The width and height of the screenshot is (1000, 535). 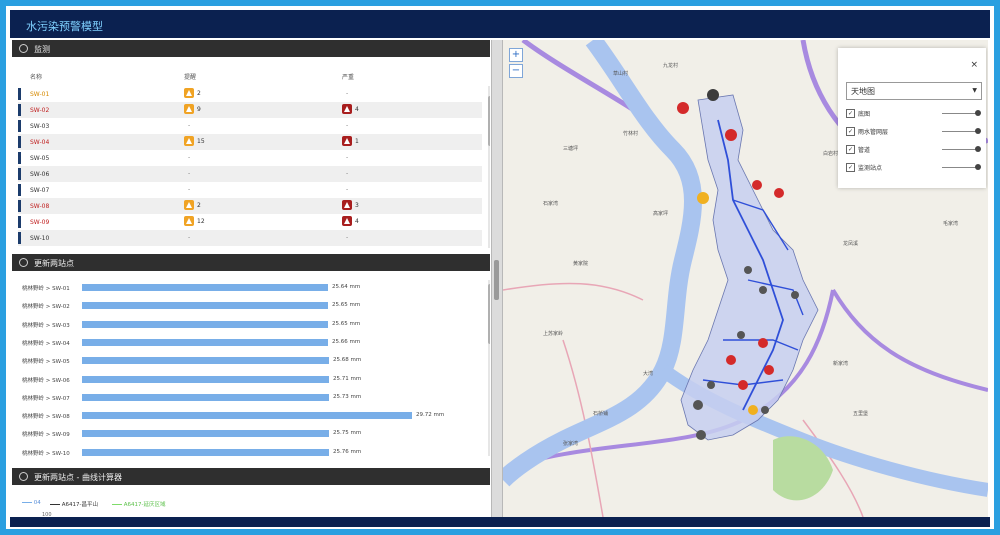 I want to click on table-row: SW-02 9 4, so click(x=250, y=110).